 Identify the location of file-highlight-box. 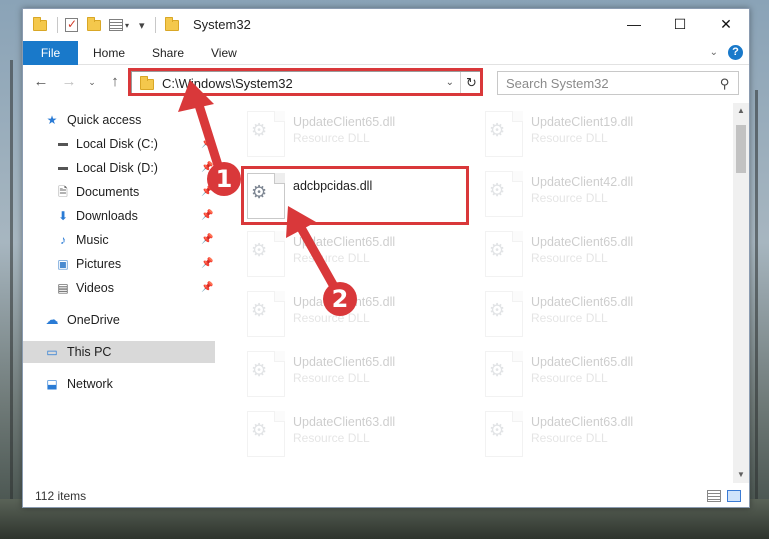
(355, 195).